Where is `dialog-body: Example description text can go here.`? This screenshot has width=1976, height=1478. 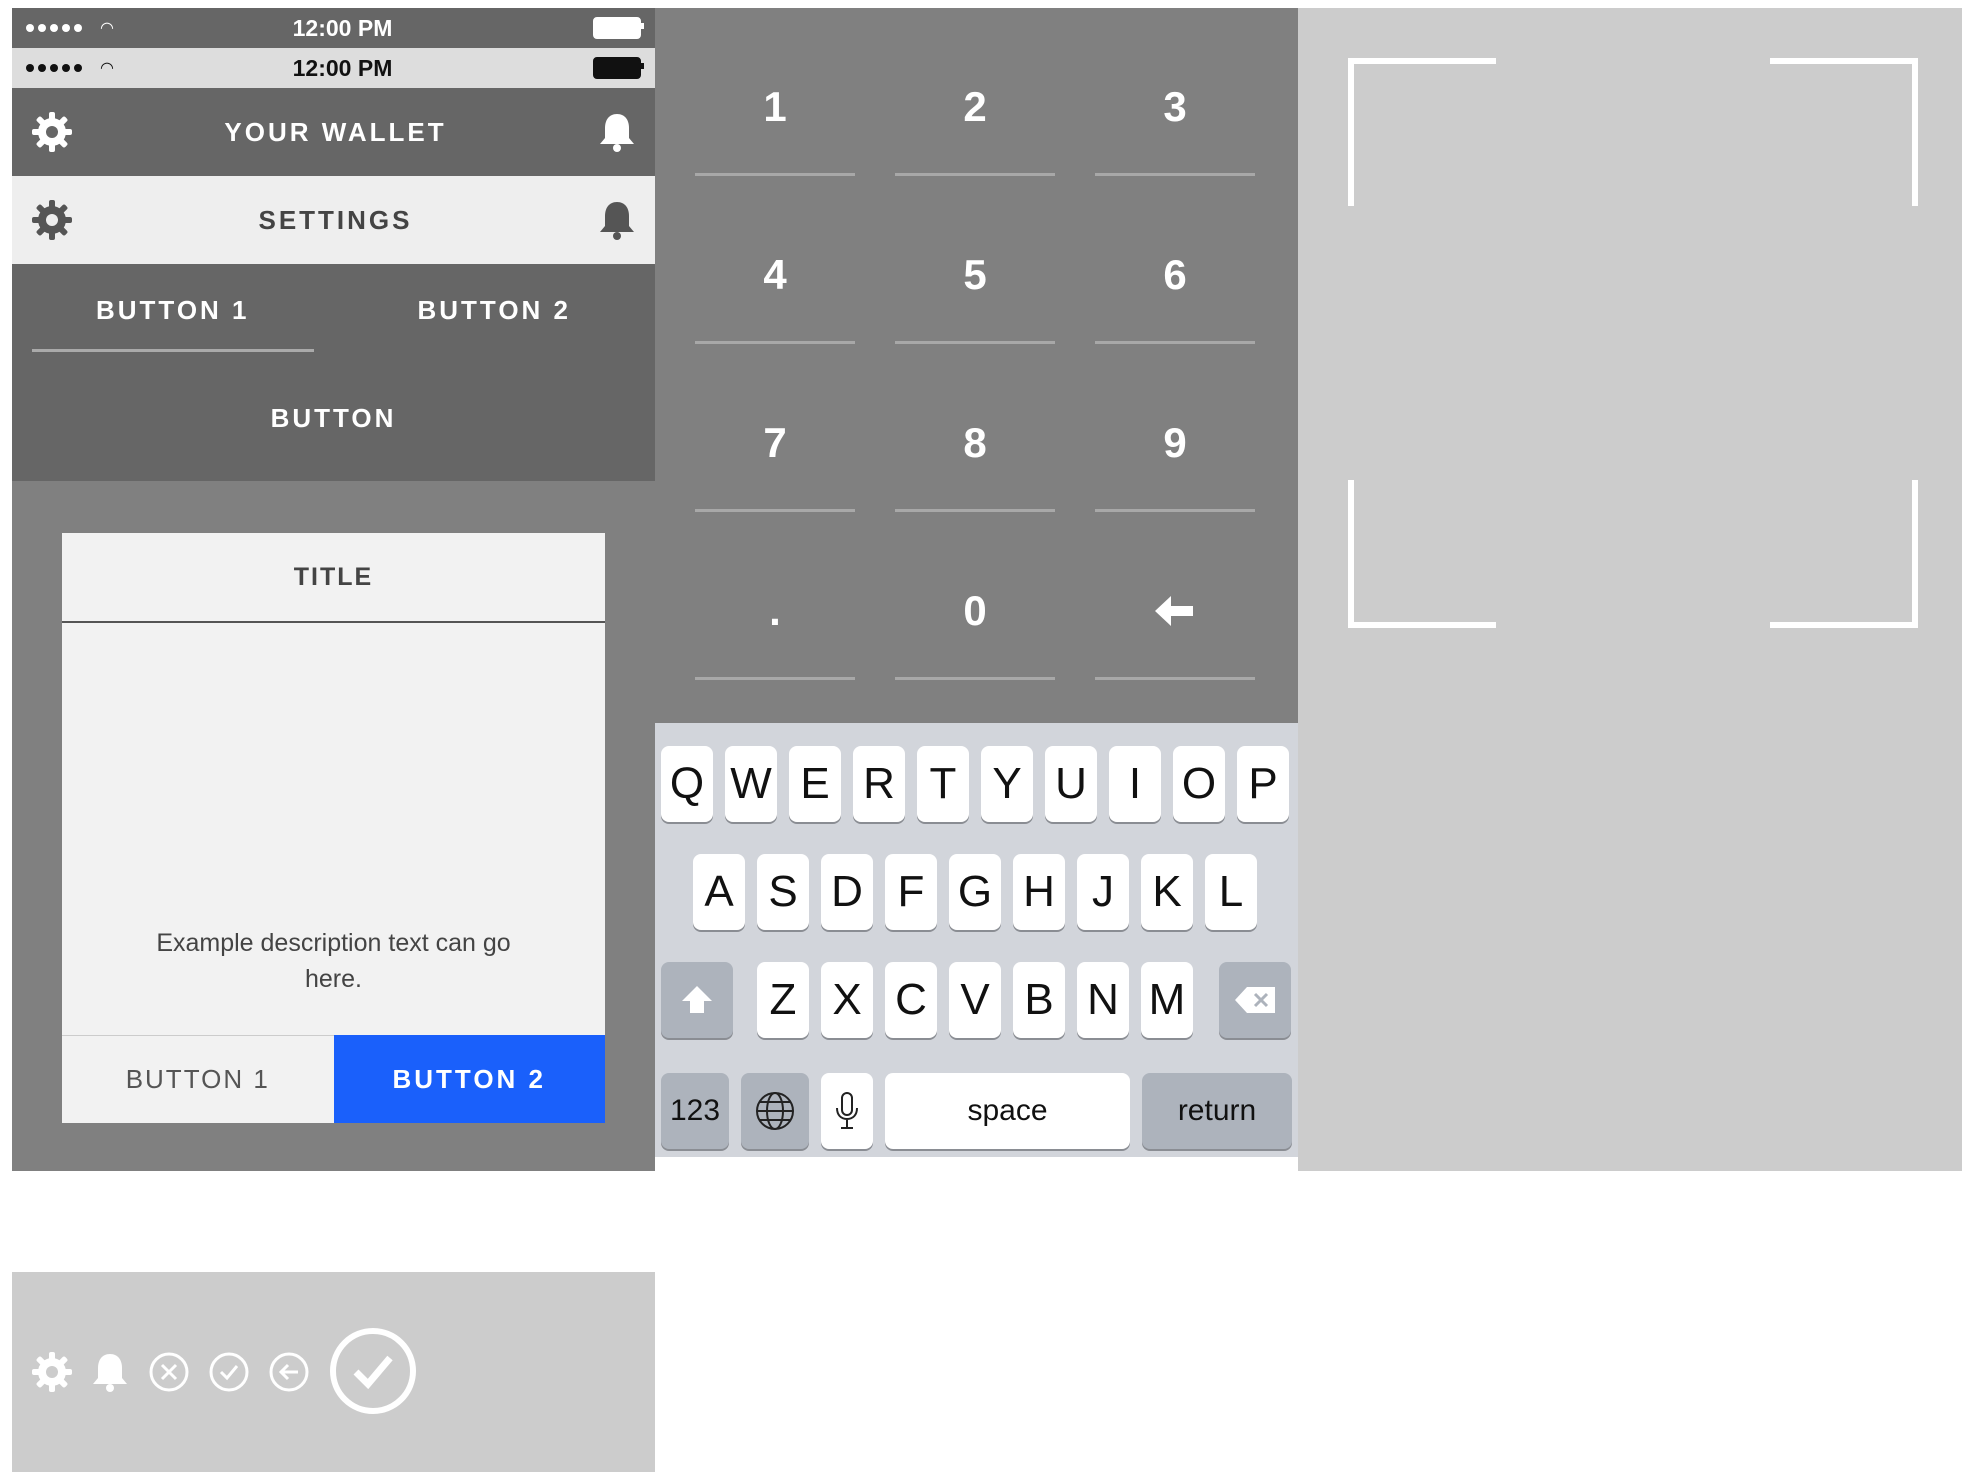
dialog-body: Example description text can go here. is located at coordinates (333, 829).